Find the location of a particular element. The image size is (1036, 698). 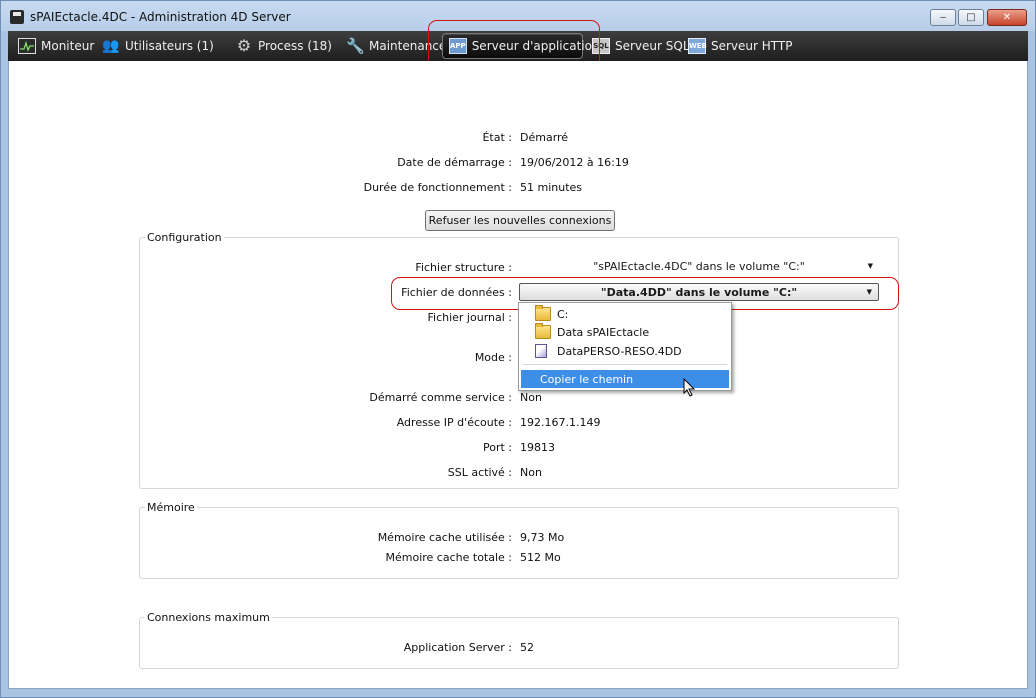

mode-label: Mode : is located at coordinates (493, 357).